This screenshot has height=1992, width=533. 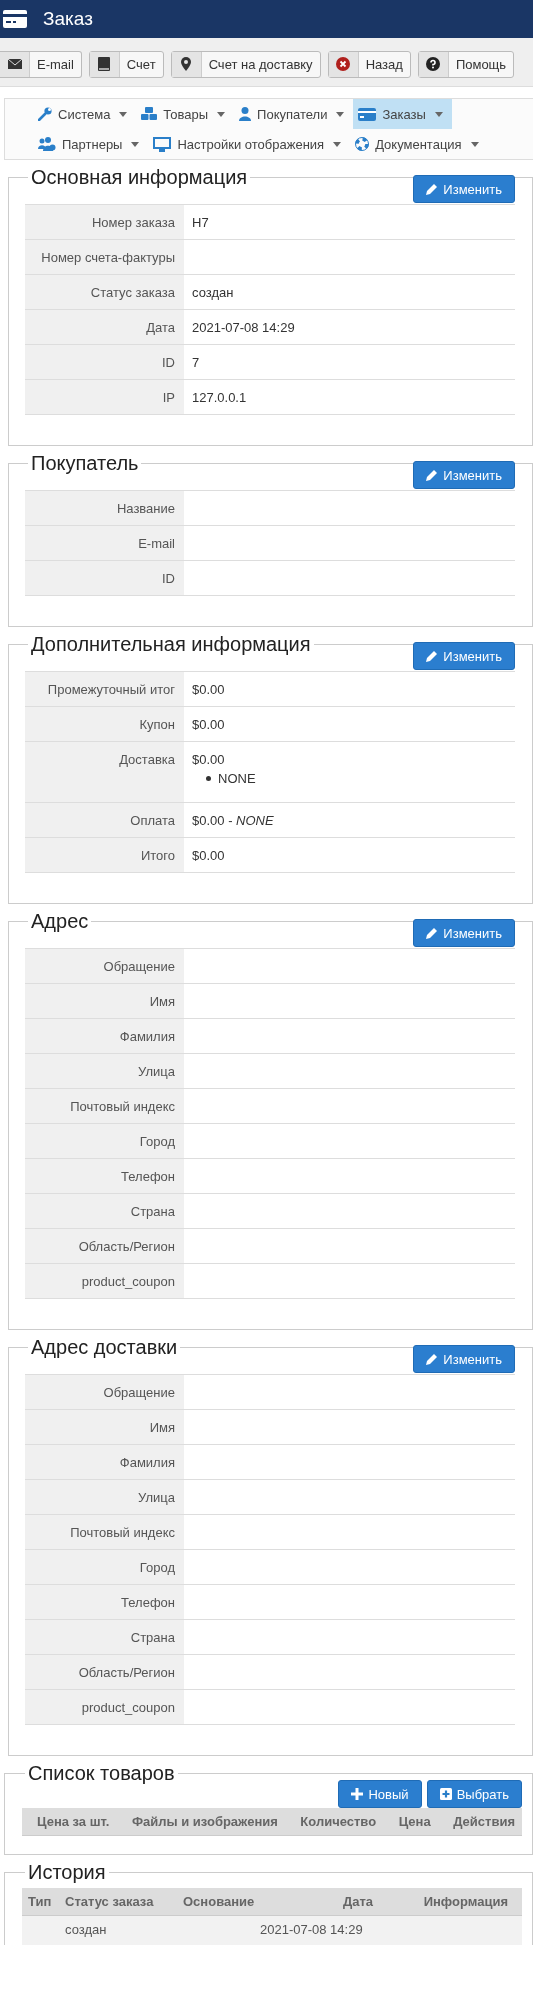 What do you see at coordinates (104, 64) in the screenshot?
I see `book-icon` at bounding box center [104, 64].